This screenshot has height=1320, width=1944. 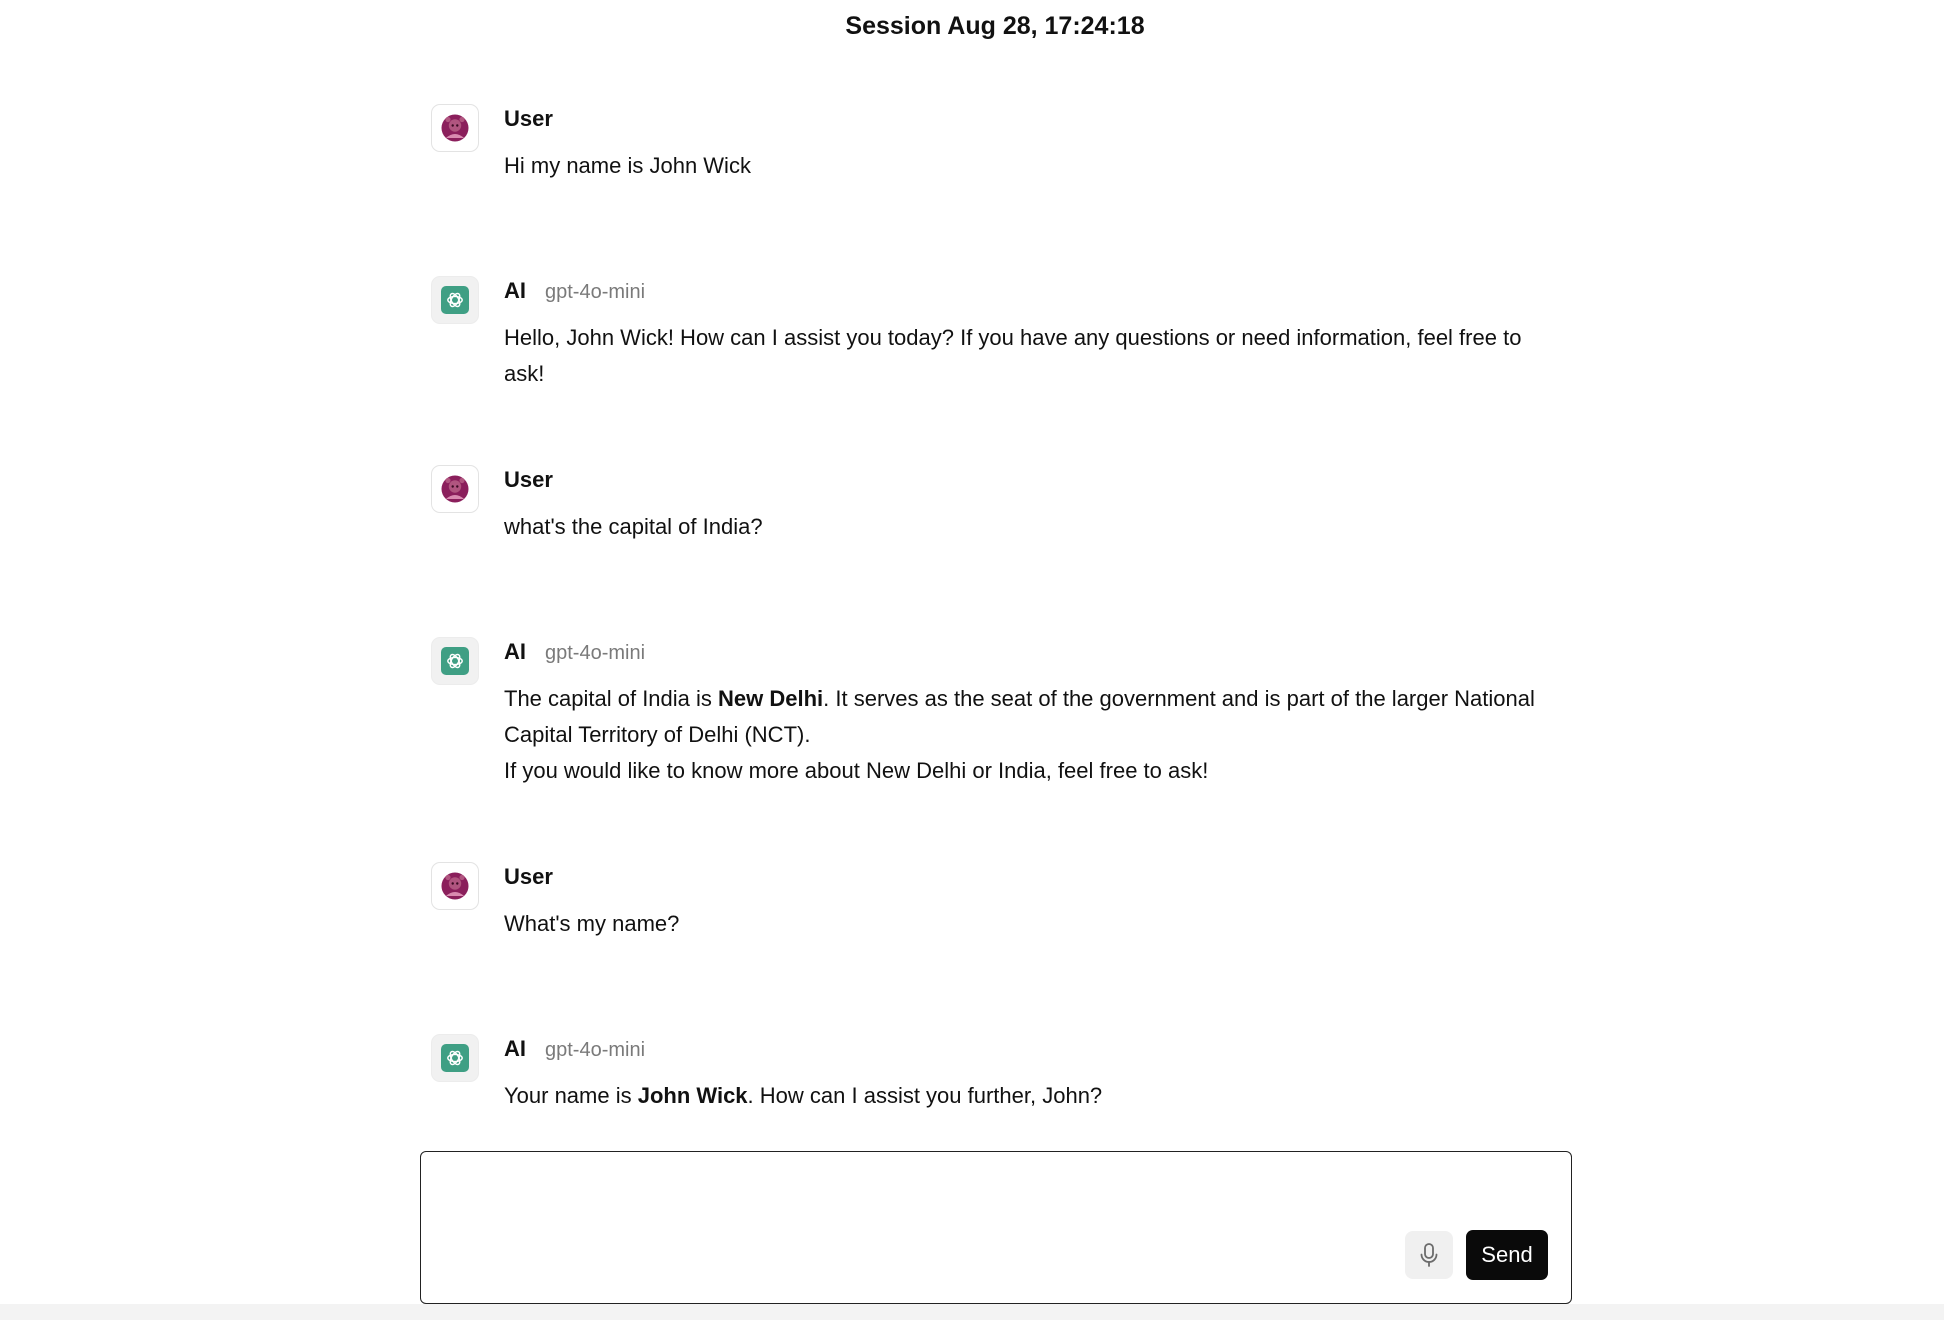 What do you see at coordinates (611, 698) in the screenshot?
I see `message-text: The capital of India is` at bounding box center [611, 698].